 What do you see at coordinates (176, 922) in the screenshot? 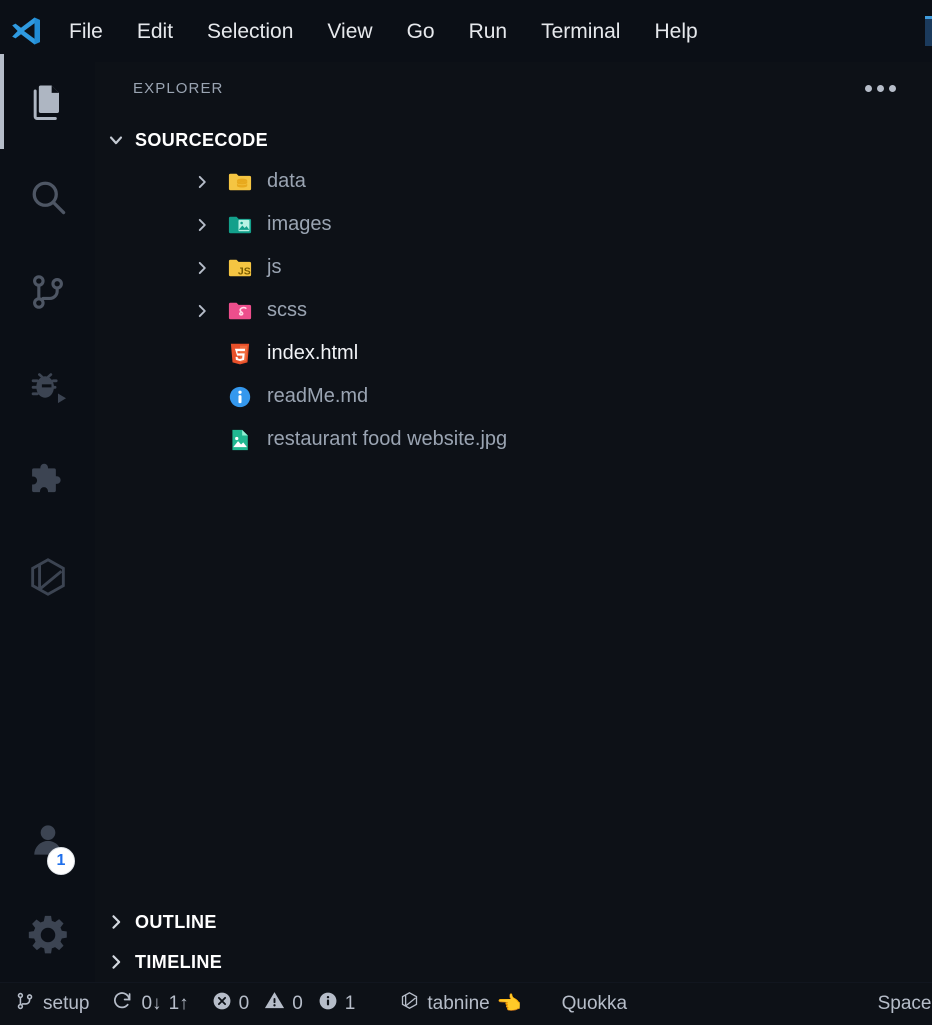
I see `section-outline-label: OUTLINE` at bounding box center [176, 922].